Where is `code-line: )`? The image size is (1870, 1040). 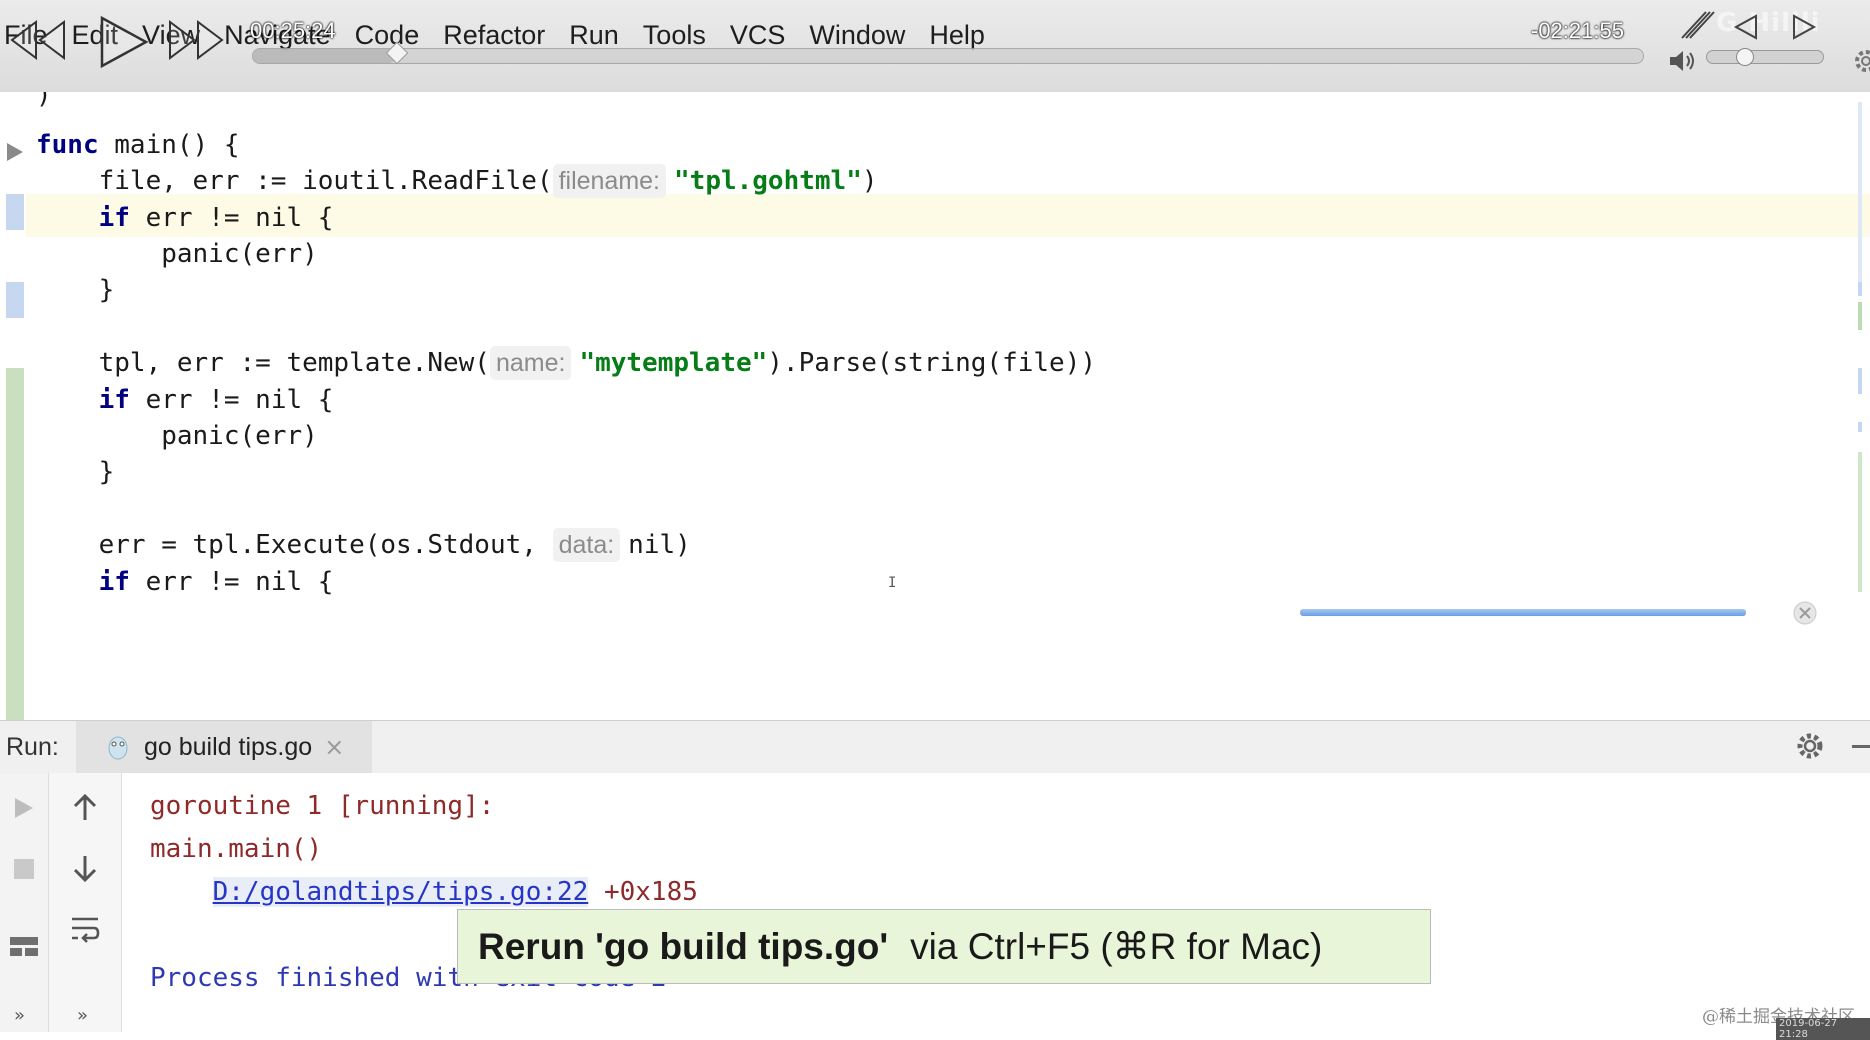
code-line: ) is located at coordinates (44, 104).